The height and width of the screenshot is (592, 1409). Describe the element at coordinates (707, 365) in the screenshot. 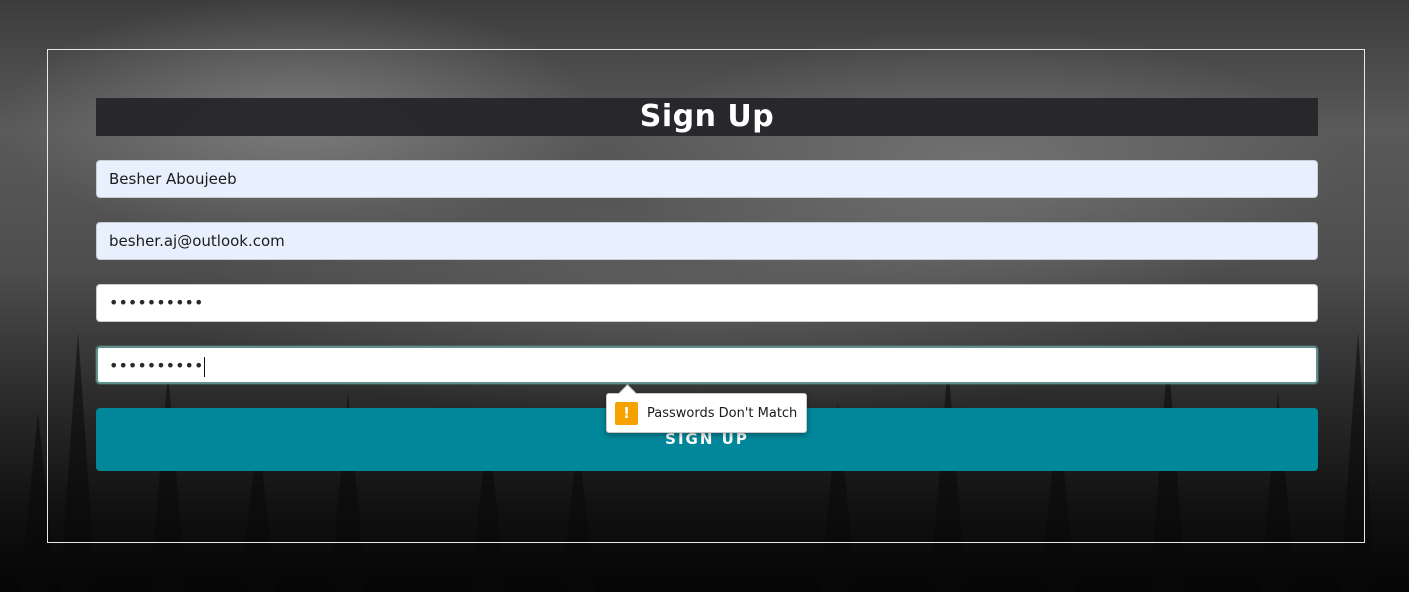

I see `confirm-password-field: ••••••••••` at that location.